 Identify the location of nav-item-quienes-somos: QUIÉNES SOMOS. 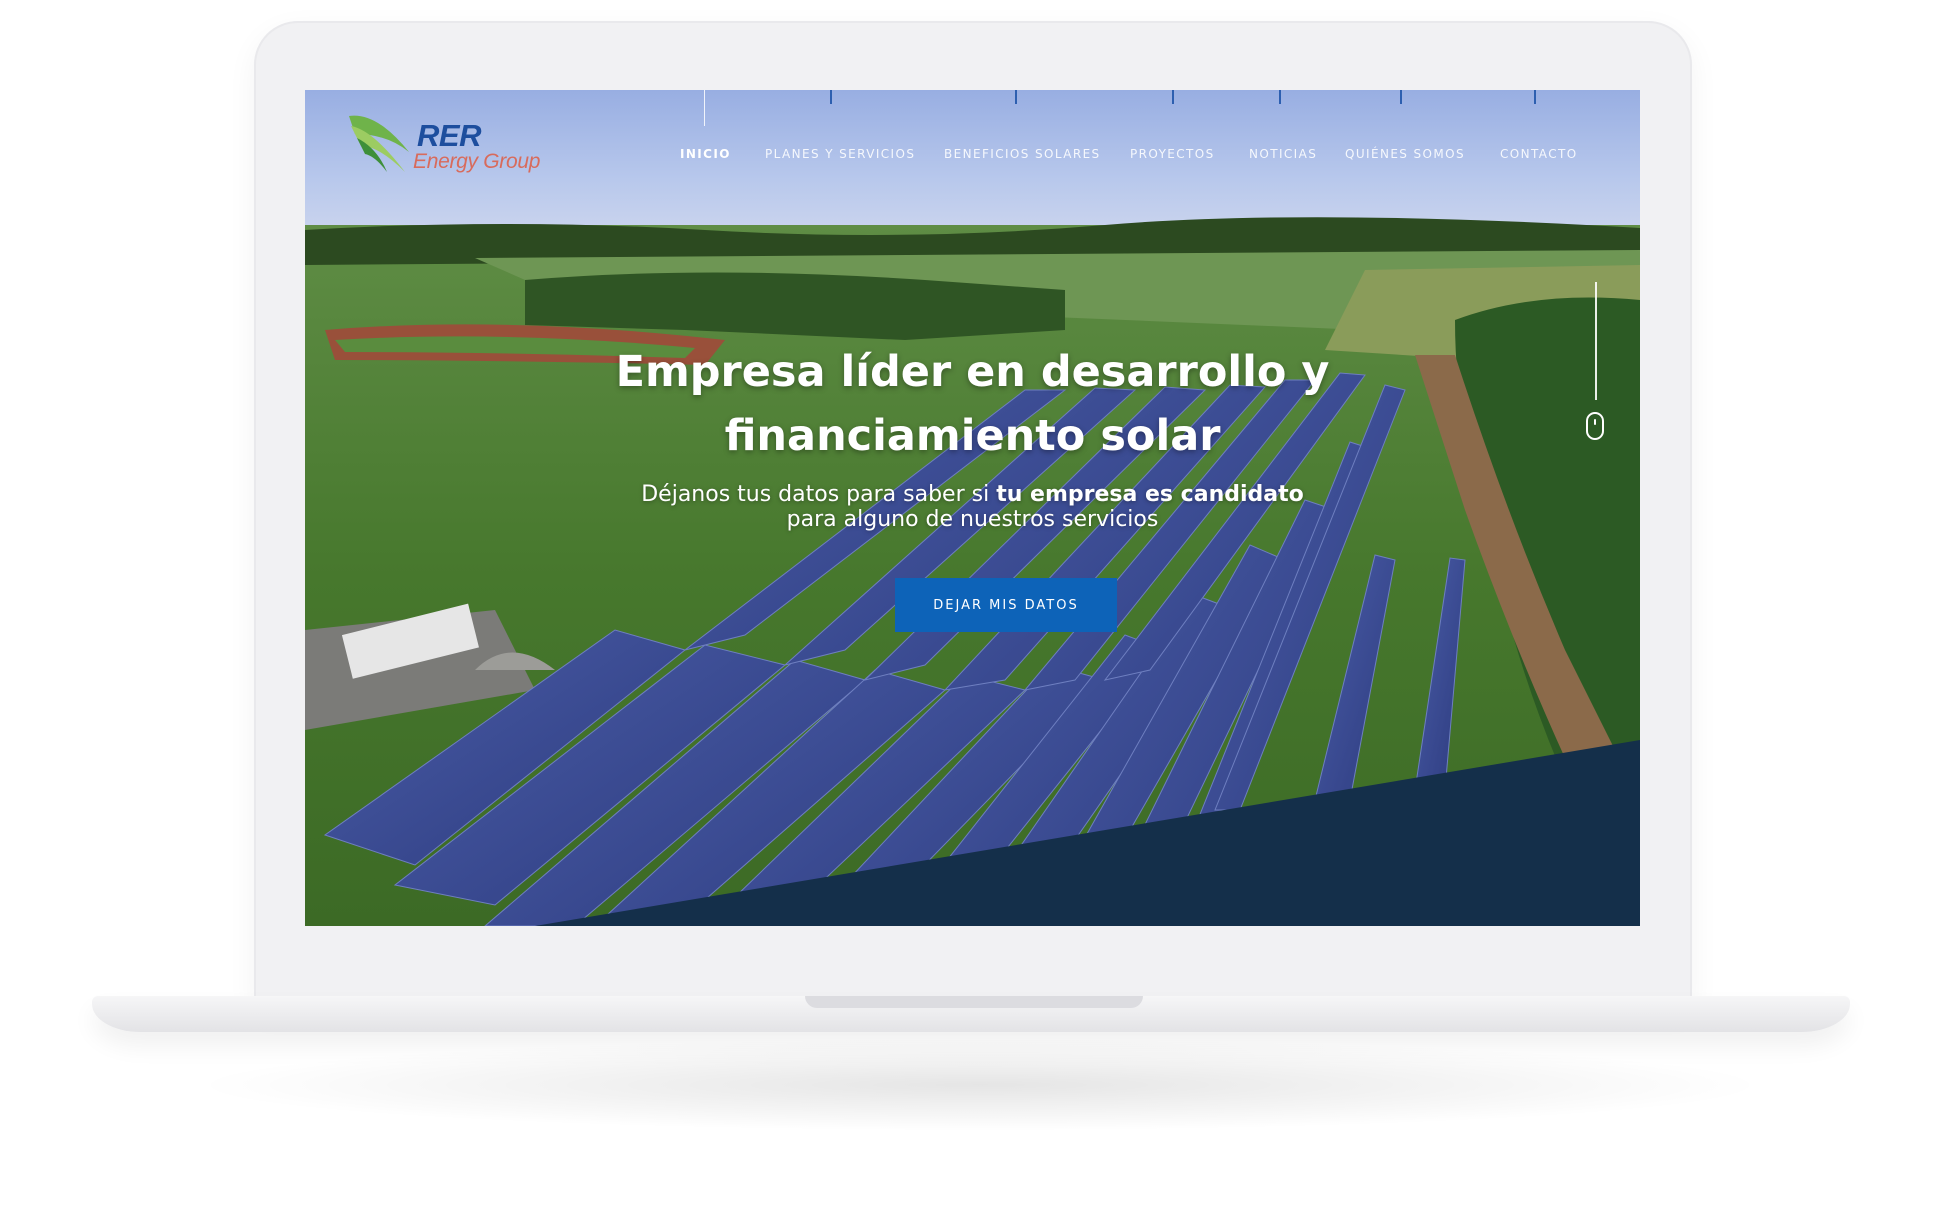
(1405, 154).